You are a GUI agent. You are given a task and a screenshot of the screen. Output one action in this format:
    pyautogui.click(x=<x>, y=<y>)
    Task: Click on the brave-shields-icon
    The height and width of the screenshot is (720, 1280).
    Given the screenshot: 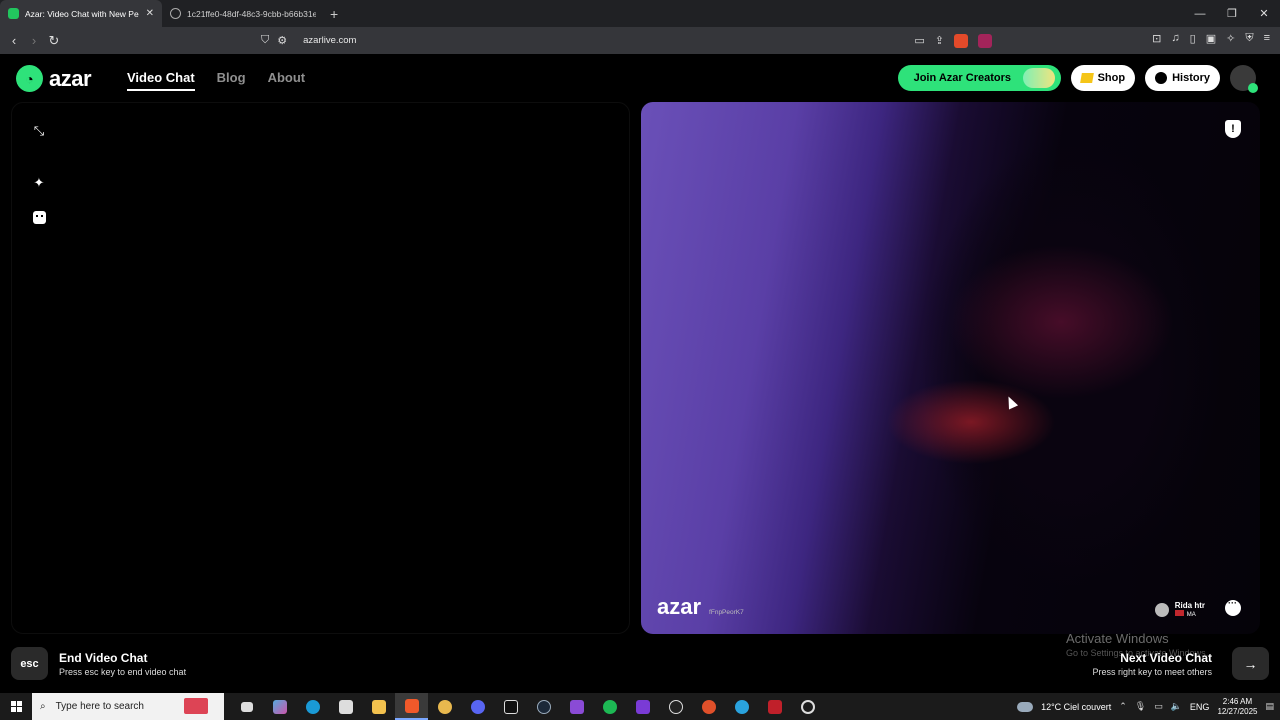 What is the action you would take?
    pyautogui.click(x=961, y=40)
    